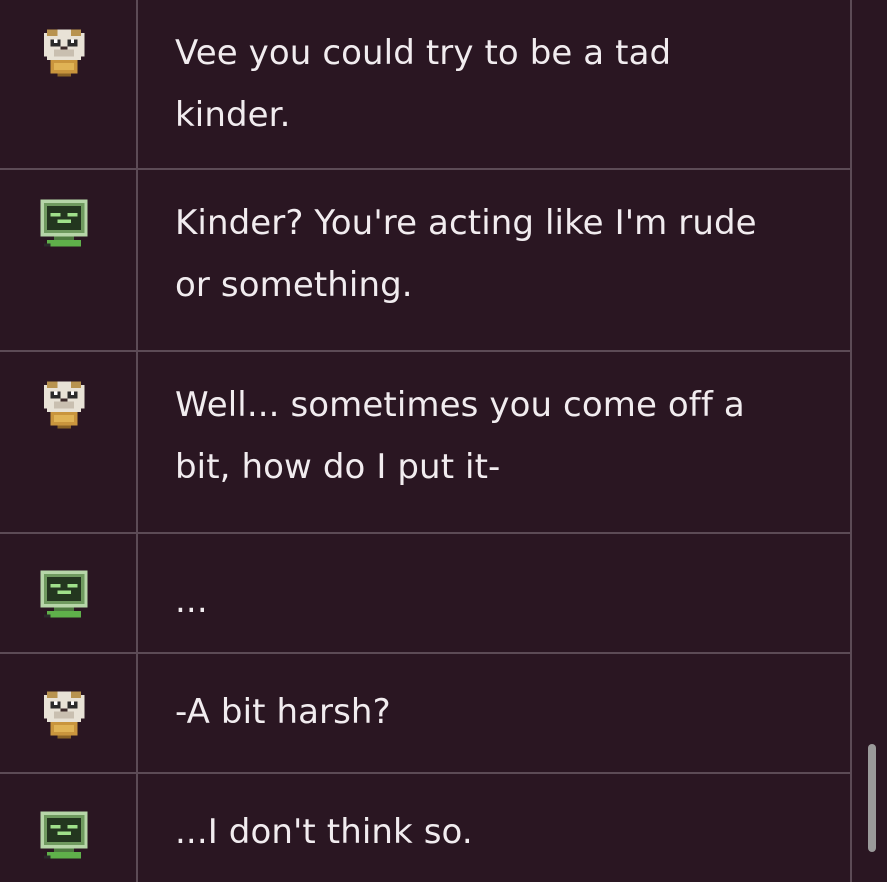 The image size is (887, 882). I want to click on message-text: ...I don't think so., so click(324, 832).